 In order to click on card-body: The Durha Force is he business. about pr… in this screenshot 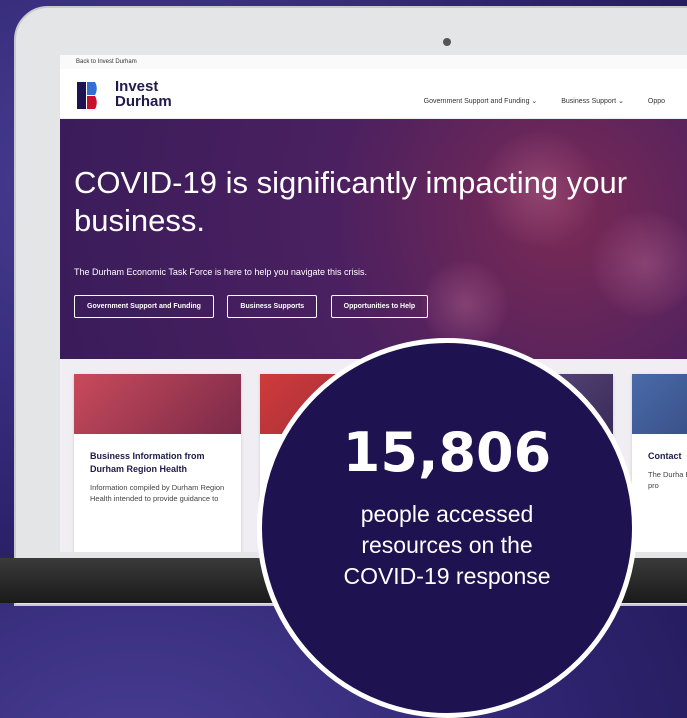, I will do `click(667, 480)`.